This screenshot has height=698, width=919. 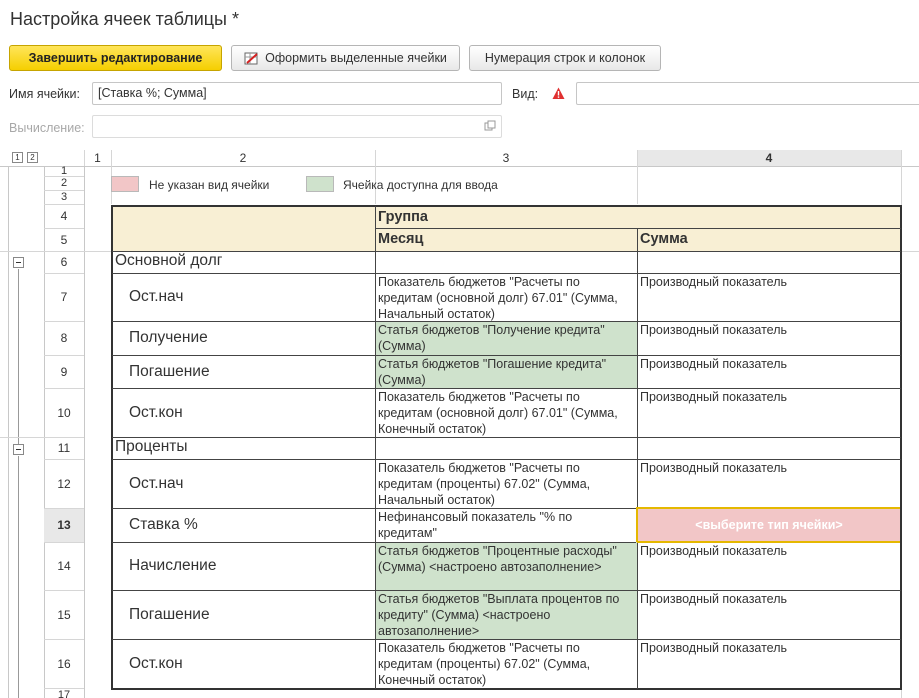 I want to click on format-cells-button: Оформить выделенные ячейки, so click(x=345, y=58).